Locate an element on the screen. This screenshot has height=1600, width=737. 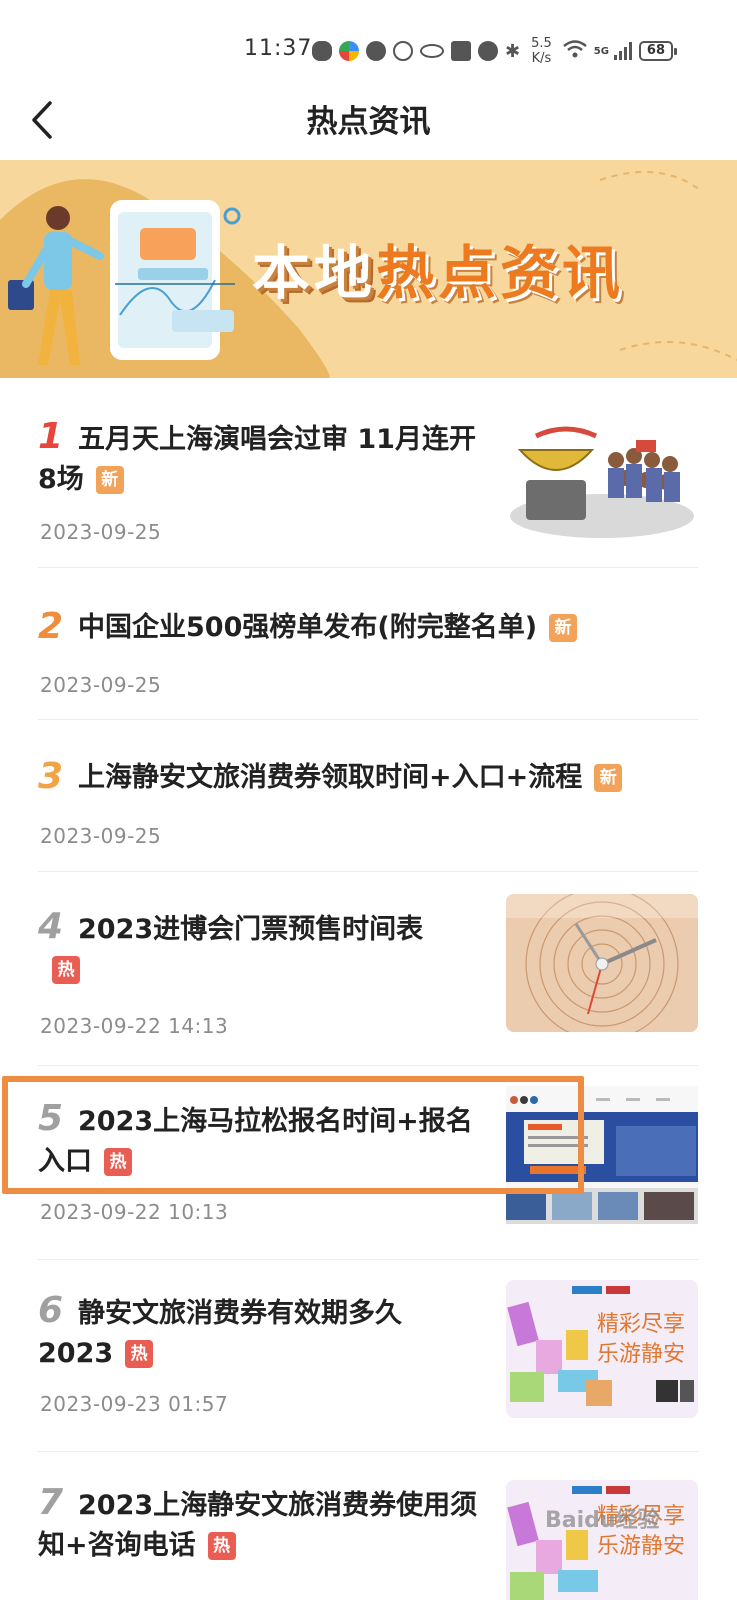
nav-bar: 热点资讯 is located at coordinates (368, 125).